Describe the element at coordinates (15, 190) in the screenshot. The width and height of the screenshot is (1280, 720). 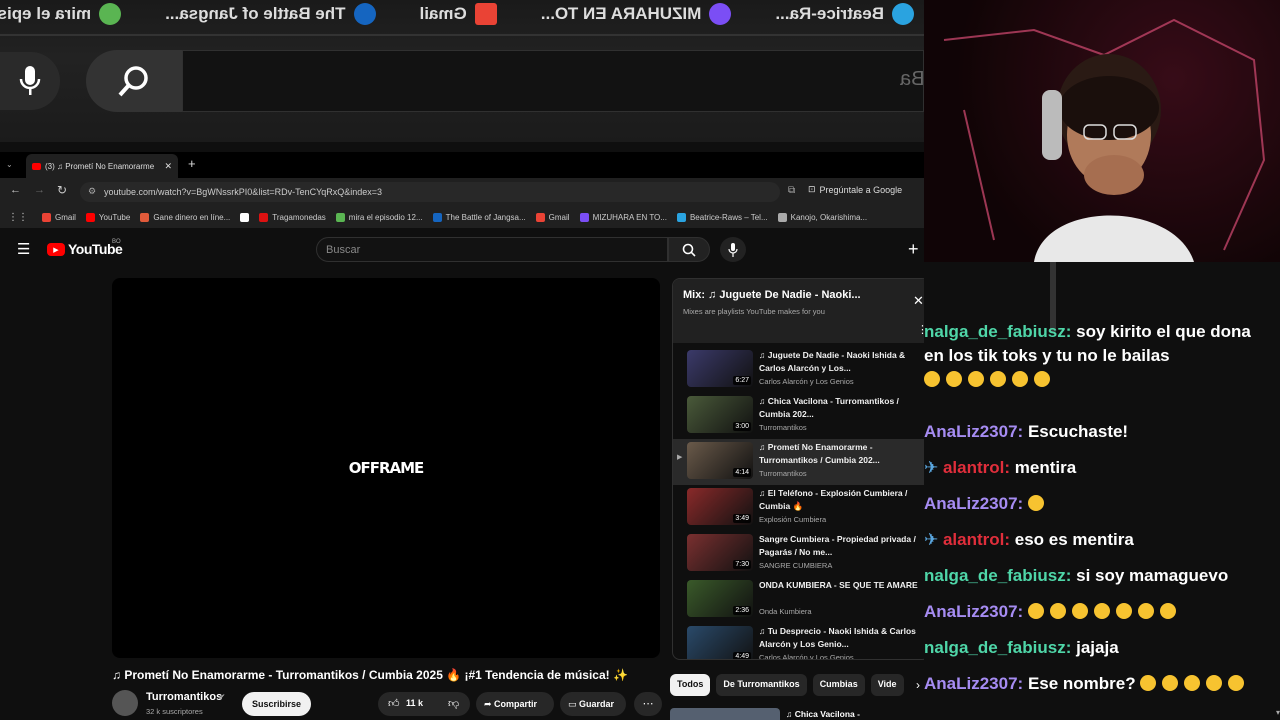
I see `back-icon: ←` at that location.